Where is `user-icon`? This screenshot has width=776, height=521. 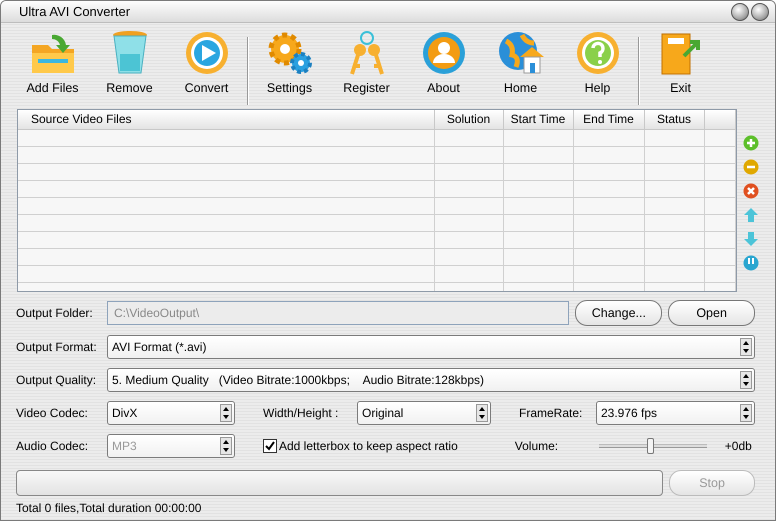
user-icon is located at coordinates (444, 53).